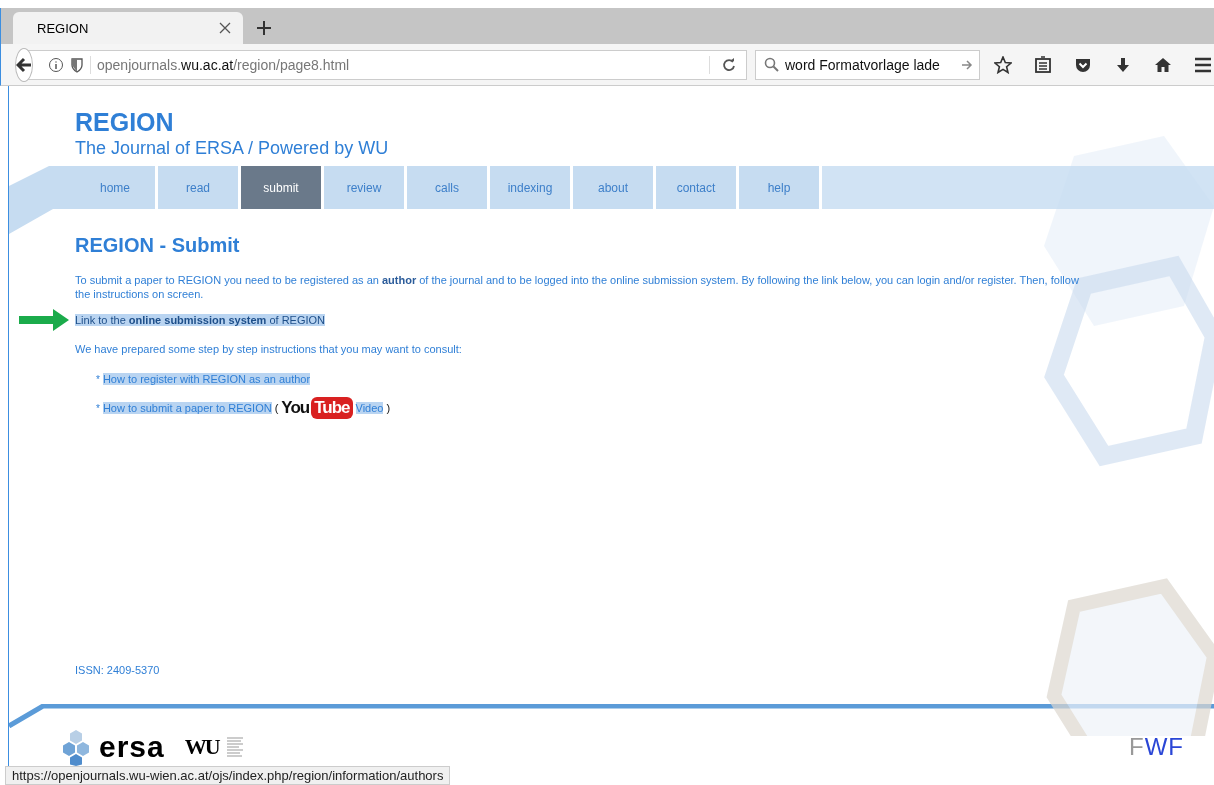 The height and width of the screenshot is (785, 1214). I want to click on info-icon, so click(56, 64).